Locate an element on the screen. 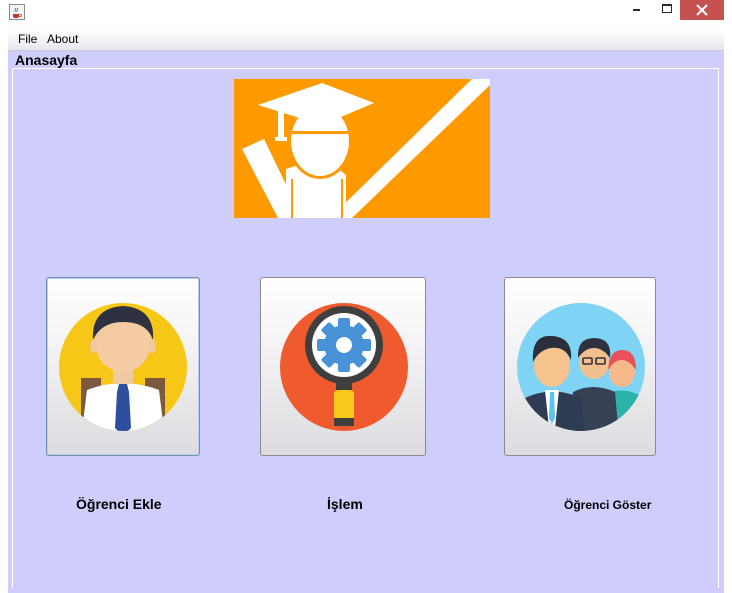 The image size is (732, 593). process-button is located at coordinates (343, 366).